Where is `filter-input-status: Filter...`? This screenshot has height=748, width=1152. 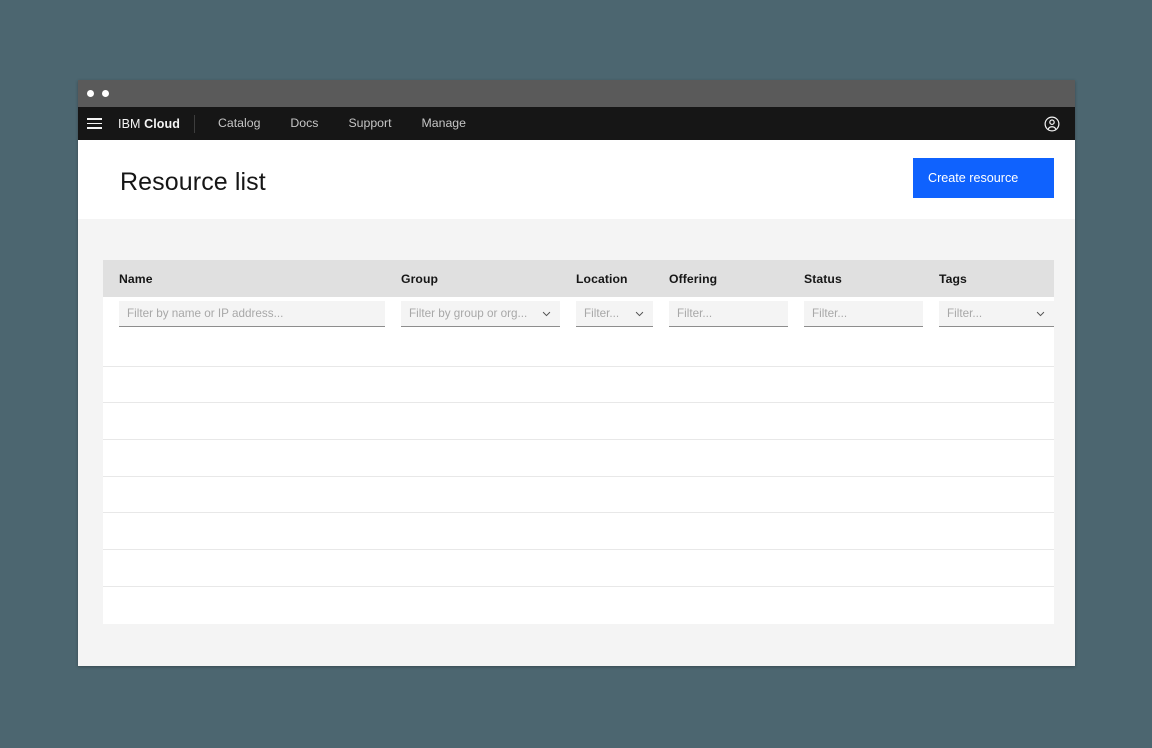
filter-input-status: Filter... is located at coordinates (863, 313).